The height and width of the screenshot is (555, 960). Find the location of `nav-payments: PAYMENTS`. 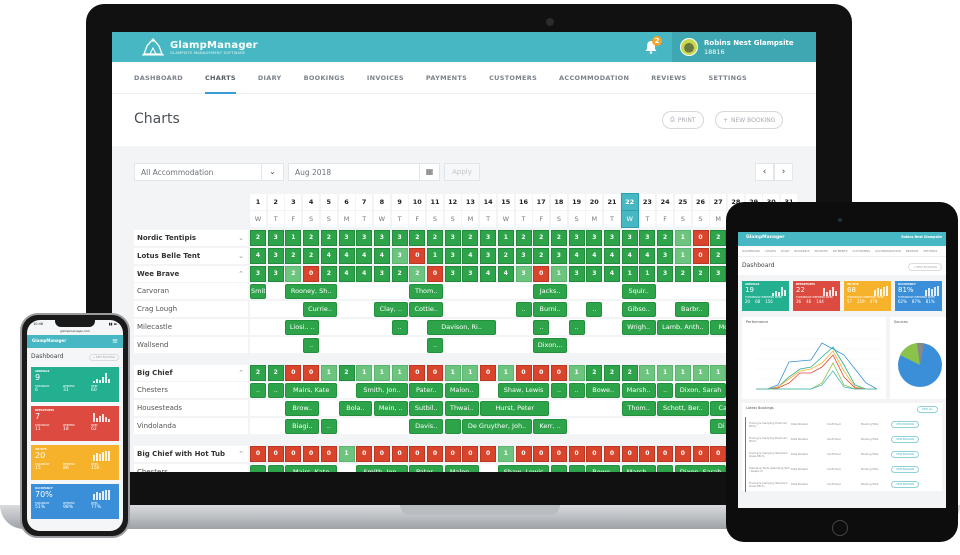

nav-payments: PAYMENTS is located at coordinates (446, 78).